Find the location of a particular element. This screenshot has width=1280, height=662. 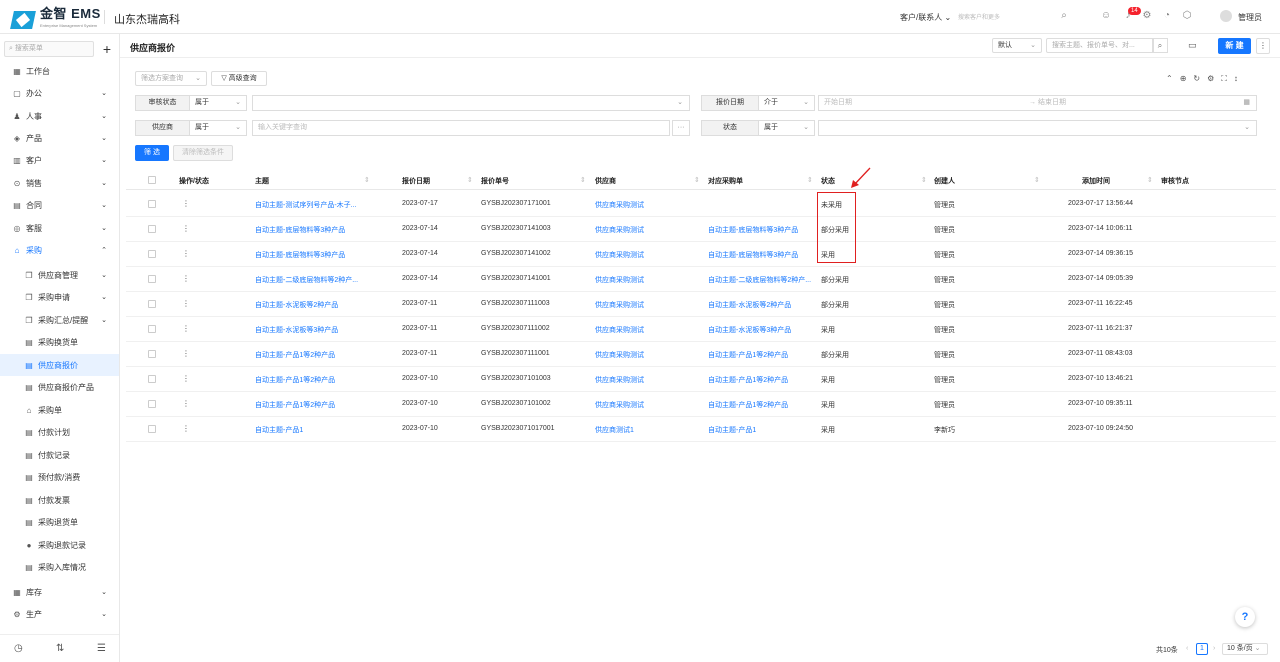

sidebar-item-purchase-order: ⌂ 采购单 is located at coordinates (59, 410).